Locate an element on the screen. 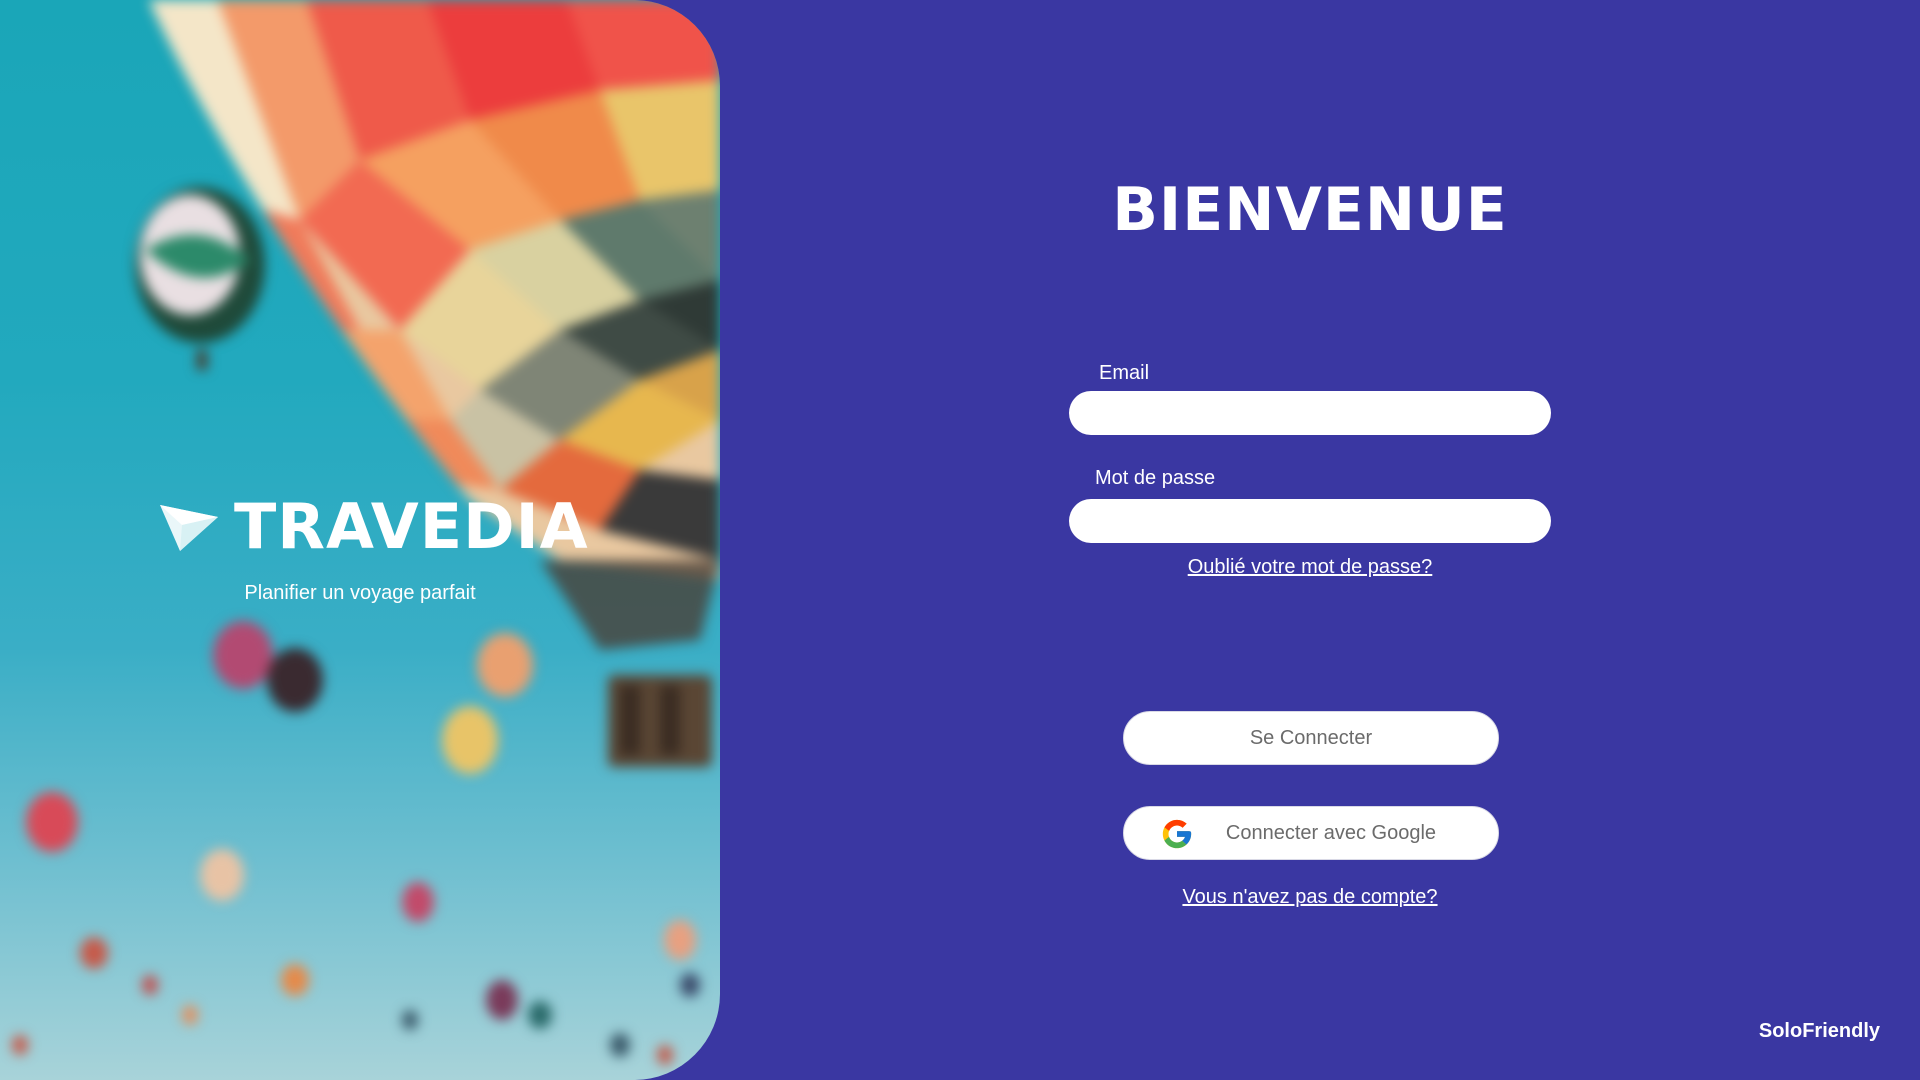 The image size is (1920, 1080). email-label: Email is located at coordinates (1124, 373).